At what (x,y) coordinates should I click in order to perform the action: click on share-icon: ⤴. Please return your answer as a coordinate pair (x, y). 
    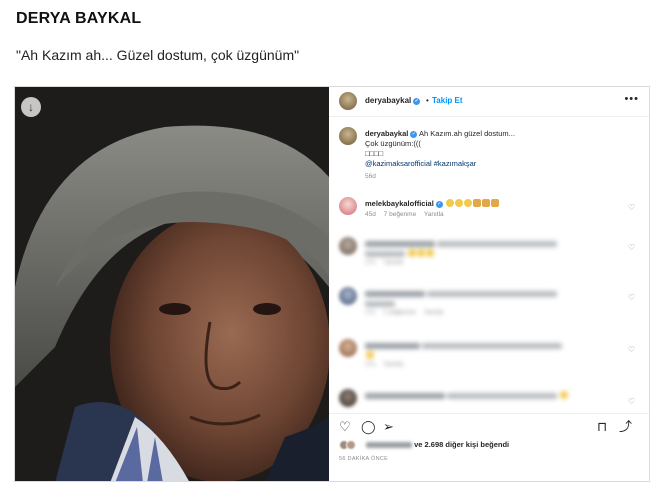
    Looking at the image, I should click on (625, 426).